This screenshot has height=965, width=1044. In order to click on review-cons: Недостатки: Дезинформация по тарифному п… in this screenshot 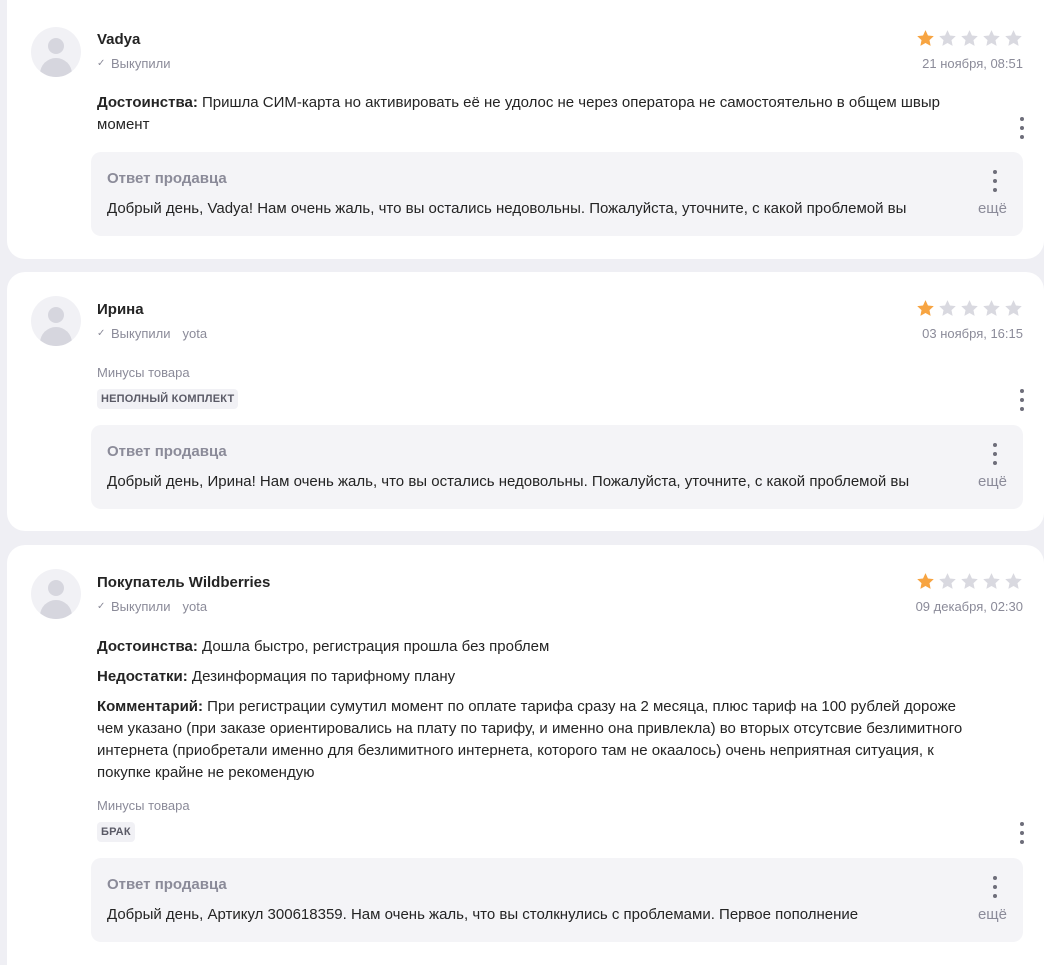, I will do `click(537, 677)`.